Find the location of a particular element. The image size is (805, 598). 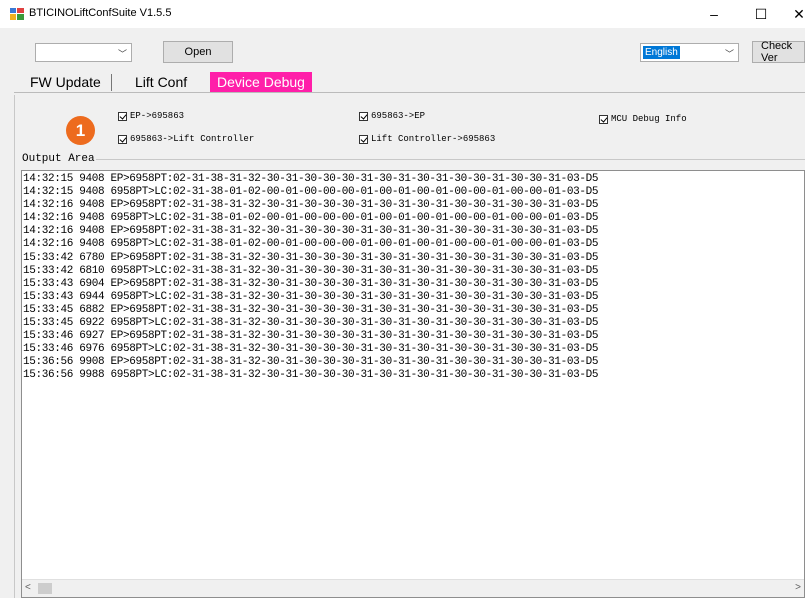

group-box-border is located at coordinates (450, 159).